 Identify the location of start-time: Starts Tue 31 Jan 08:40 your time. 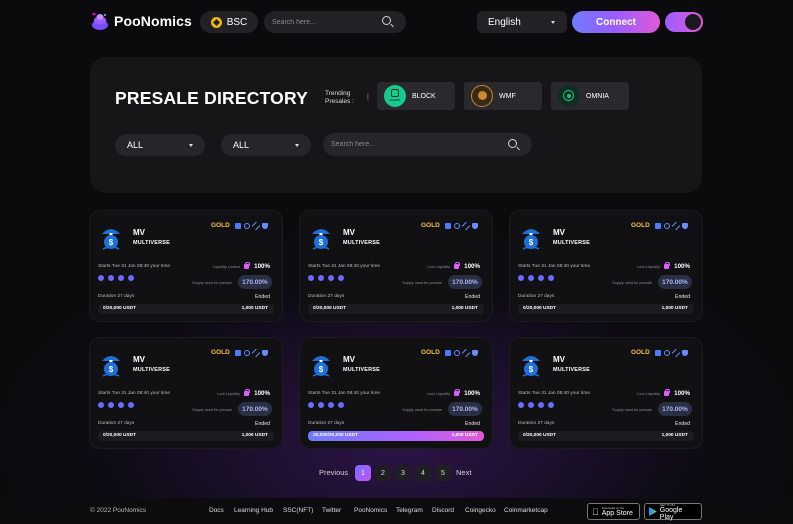
(134, 393).